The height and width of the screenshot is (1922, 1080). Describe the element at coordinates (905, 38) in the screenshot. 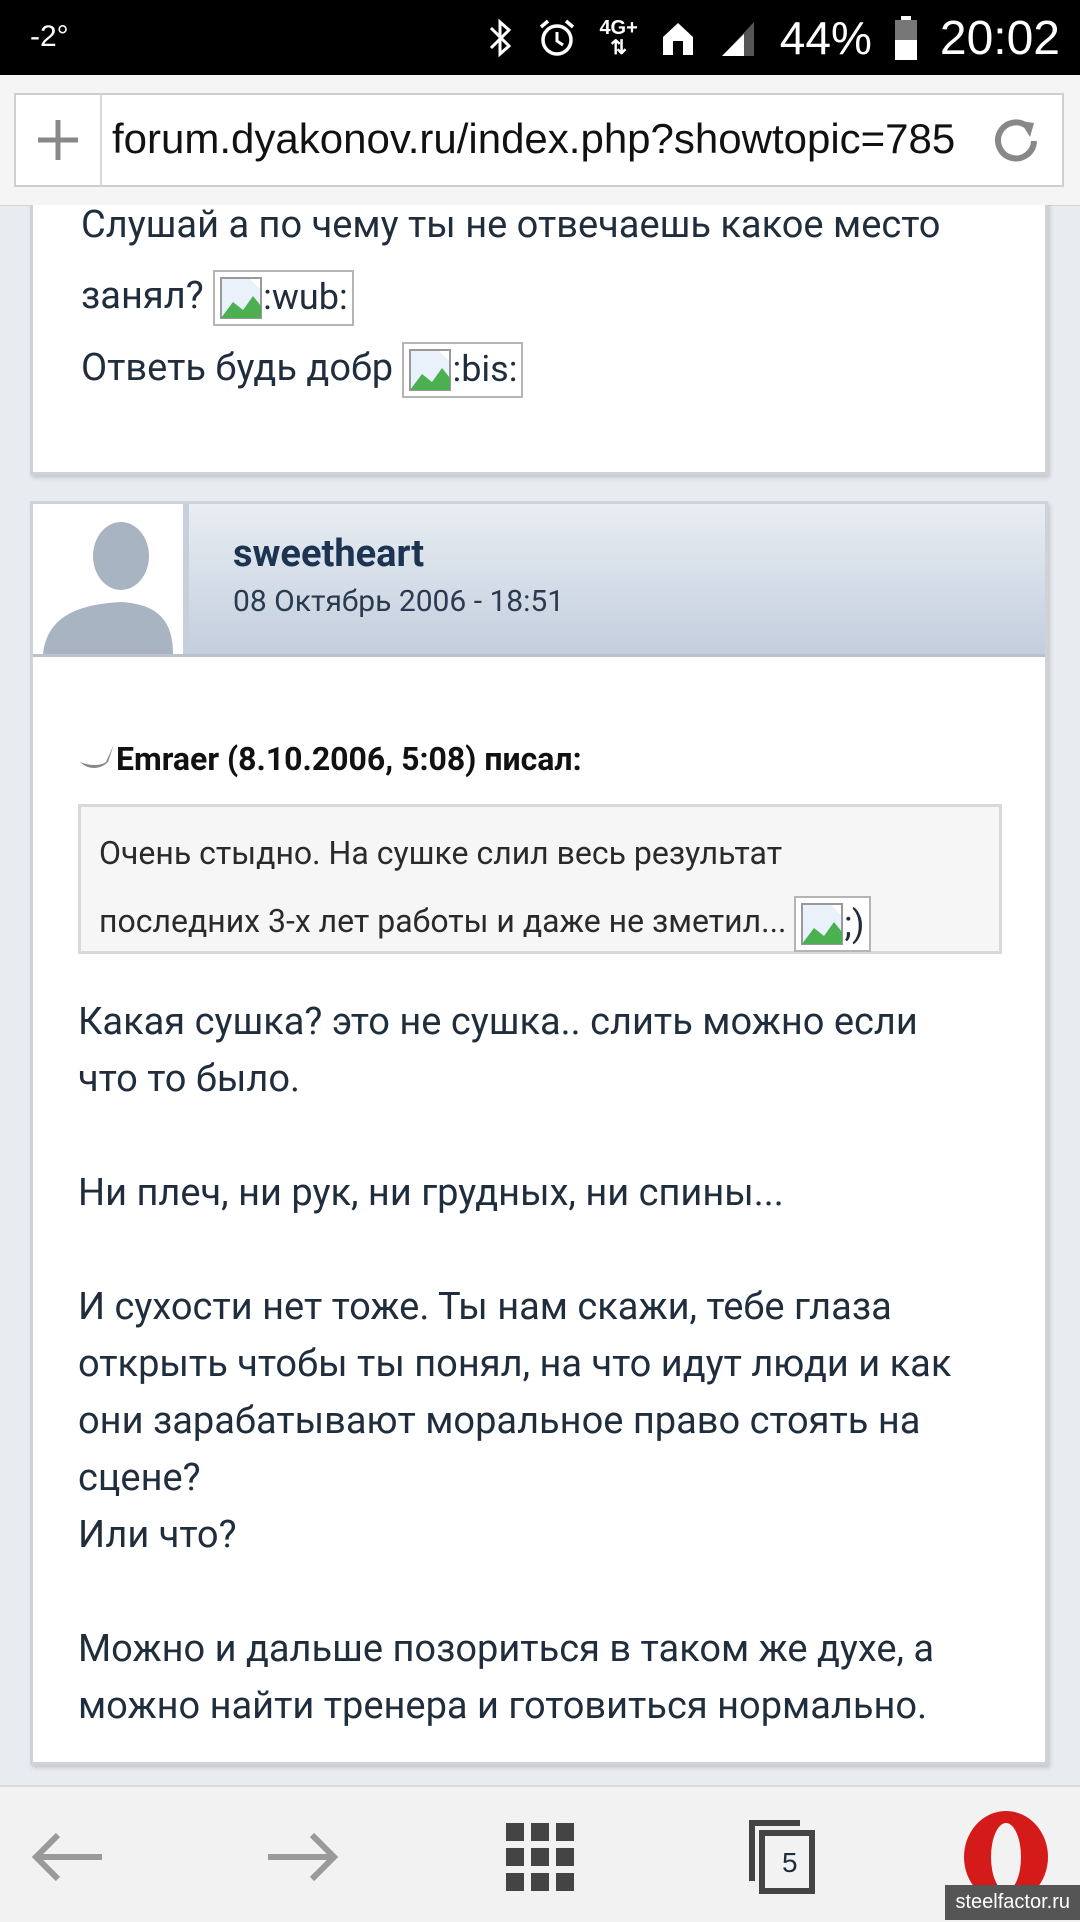

I see `battery-icon` at that location.